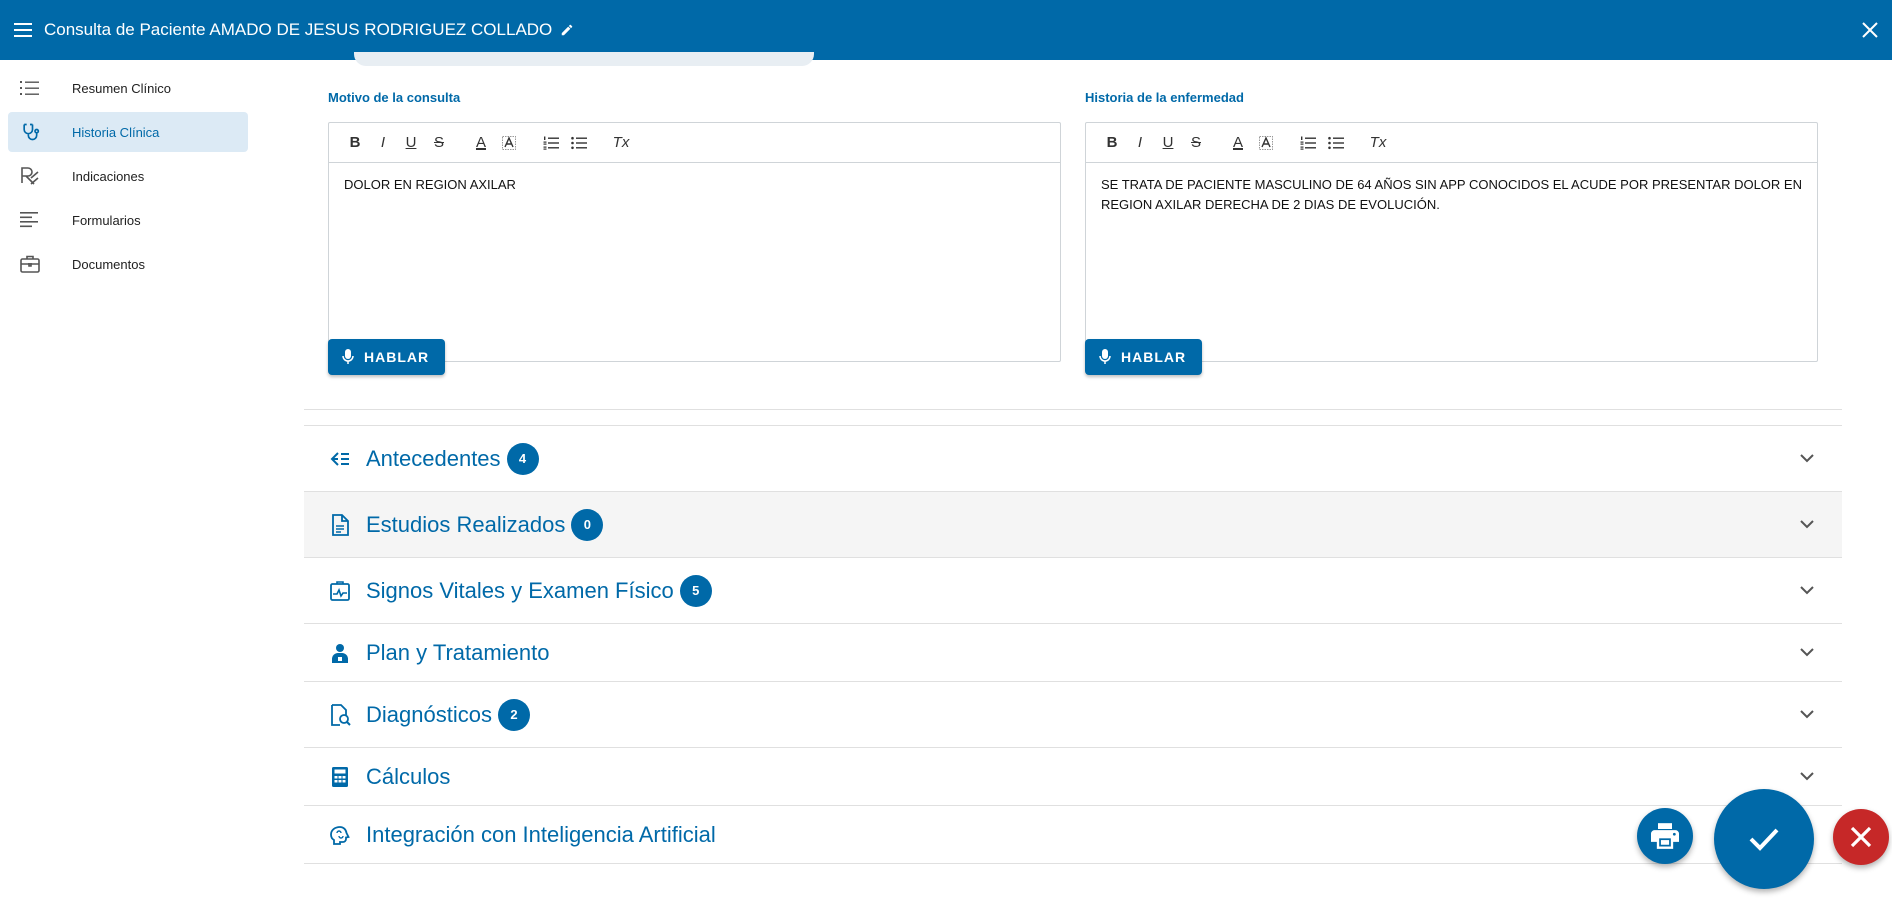 This screenshot has height=903, width=1892. I want to click on panel-title: Plan y Tratamiento, so click(458, 652).